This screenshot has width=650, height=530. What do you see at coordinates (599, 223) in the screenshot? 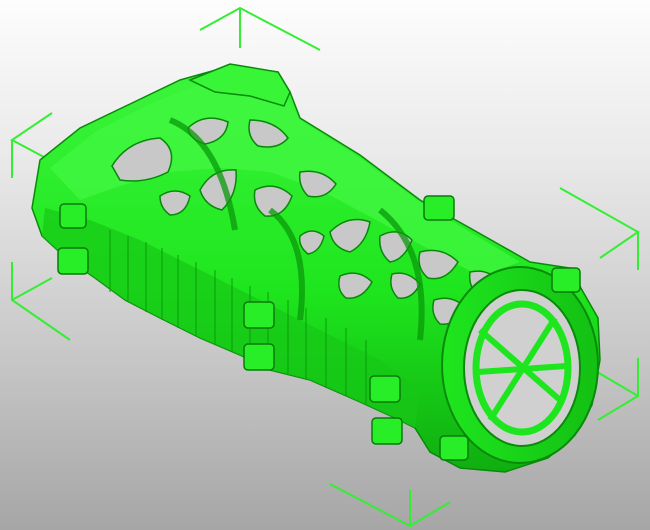
I see `bounding-box-corner-right-top` at bounding box center [599, 223].